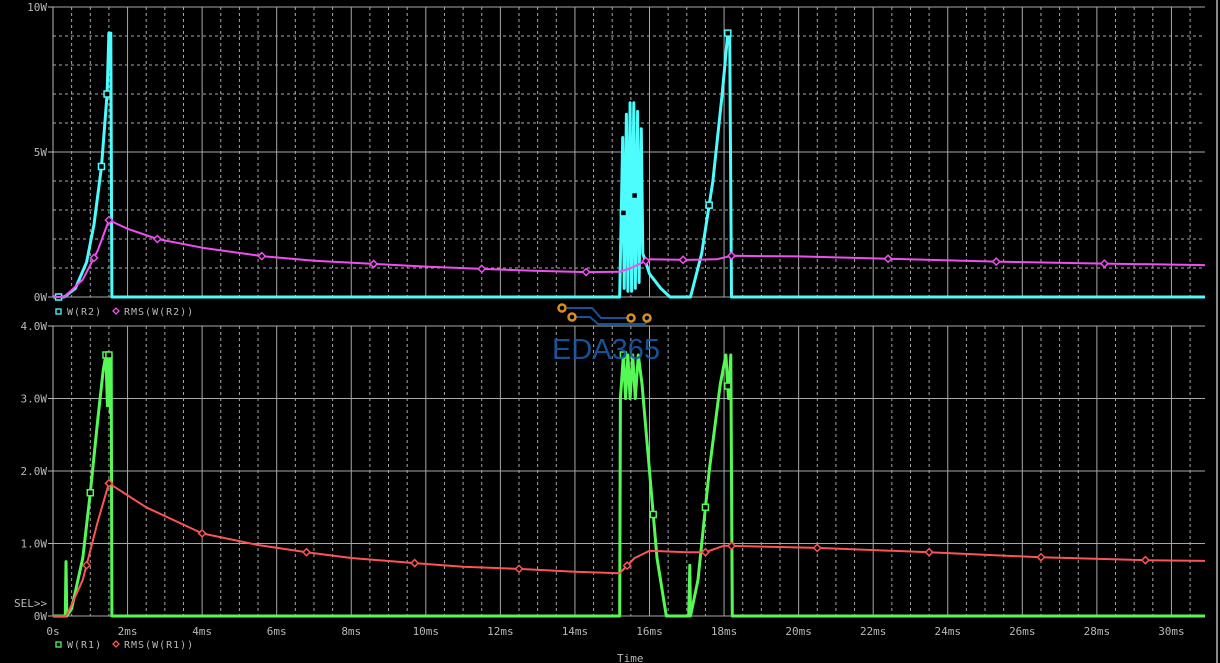 The height and width of the screenshot is (663, 1220). Describe the element at coordinates (34, 399) in the screenshot. I see `y-tick-label: 3.0W` at that location.